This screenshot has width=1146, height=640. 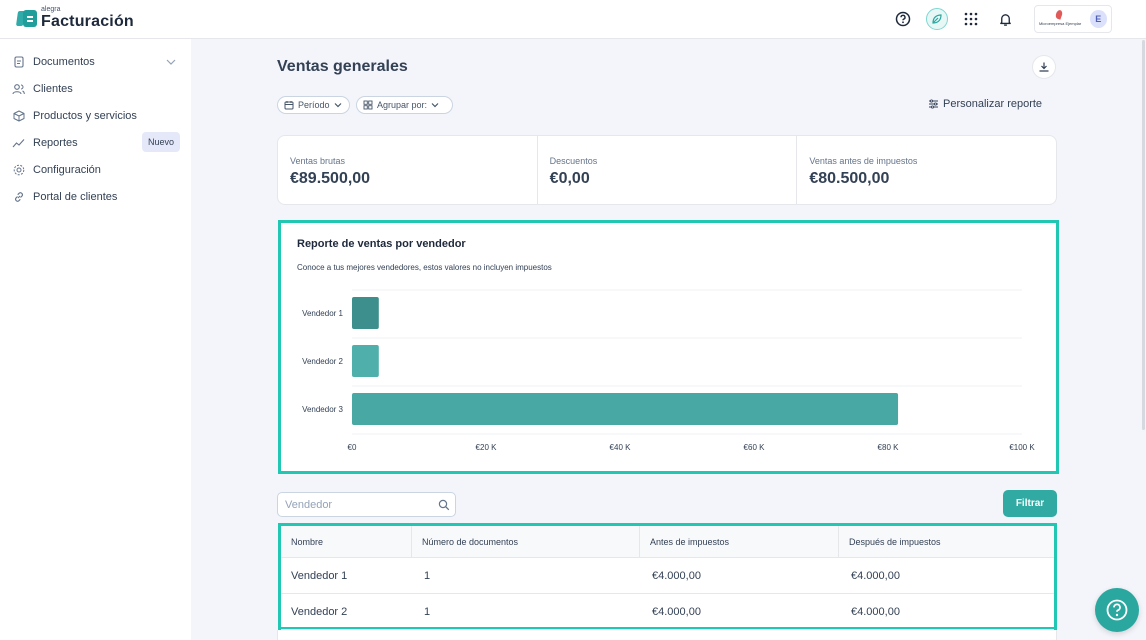 What do you see at coordinates (319, 576) in the screenshot?
I see `table-cell: Vendedor 1` at bounding box center [319, 576].